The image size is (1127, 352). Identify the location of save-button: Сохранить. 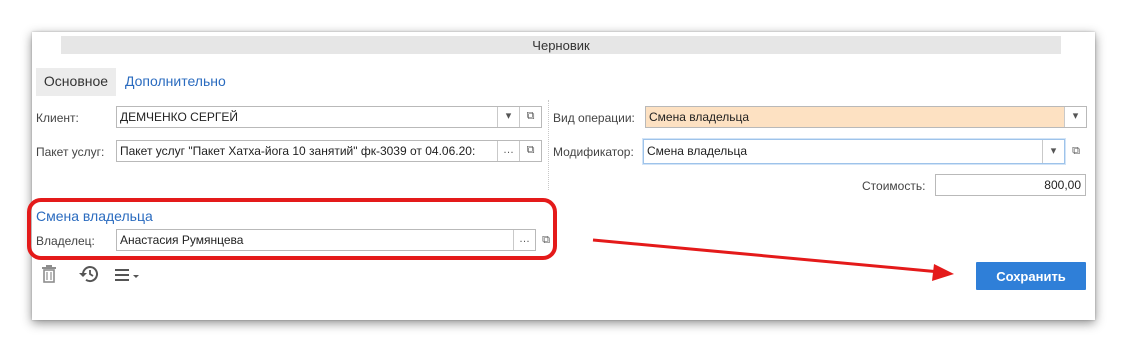
(1031, 276).